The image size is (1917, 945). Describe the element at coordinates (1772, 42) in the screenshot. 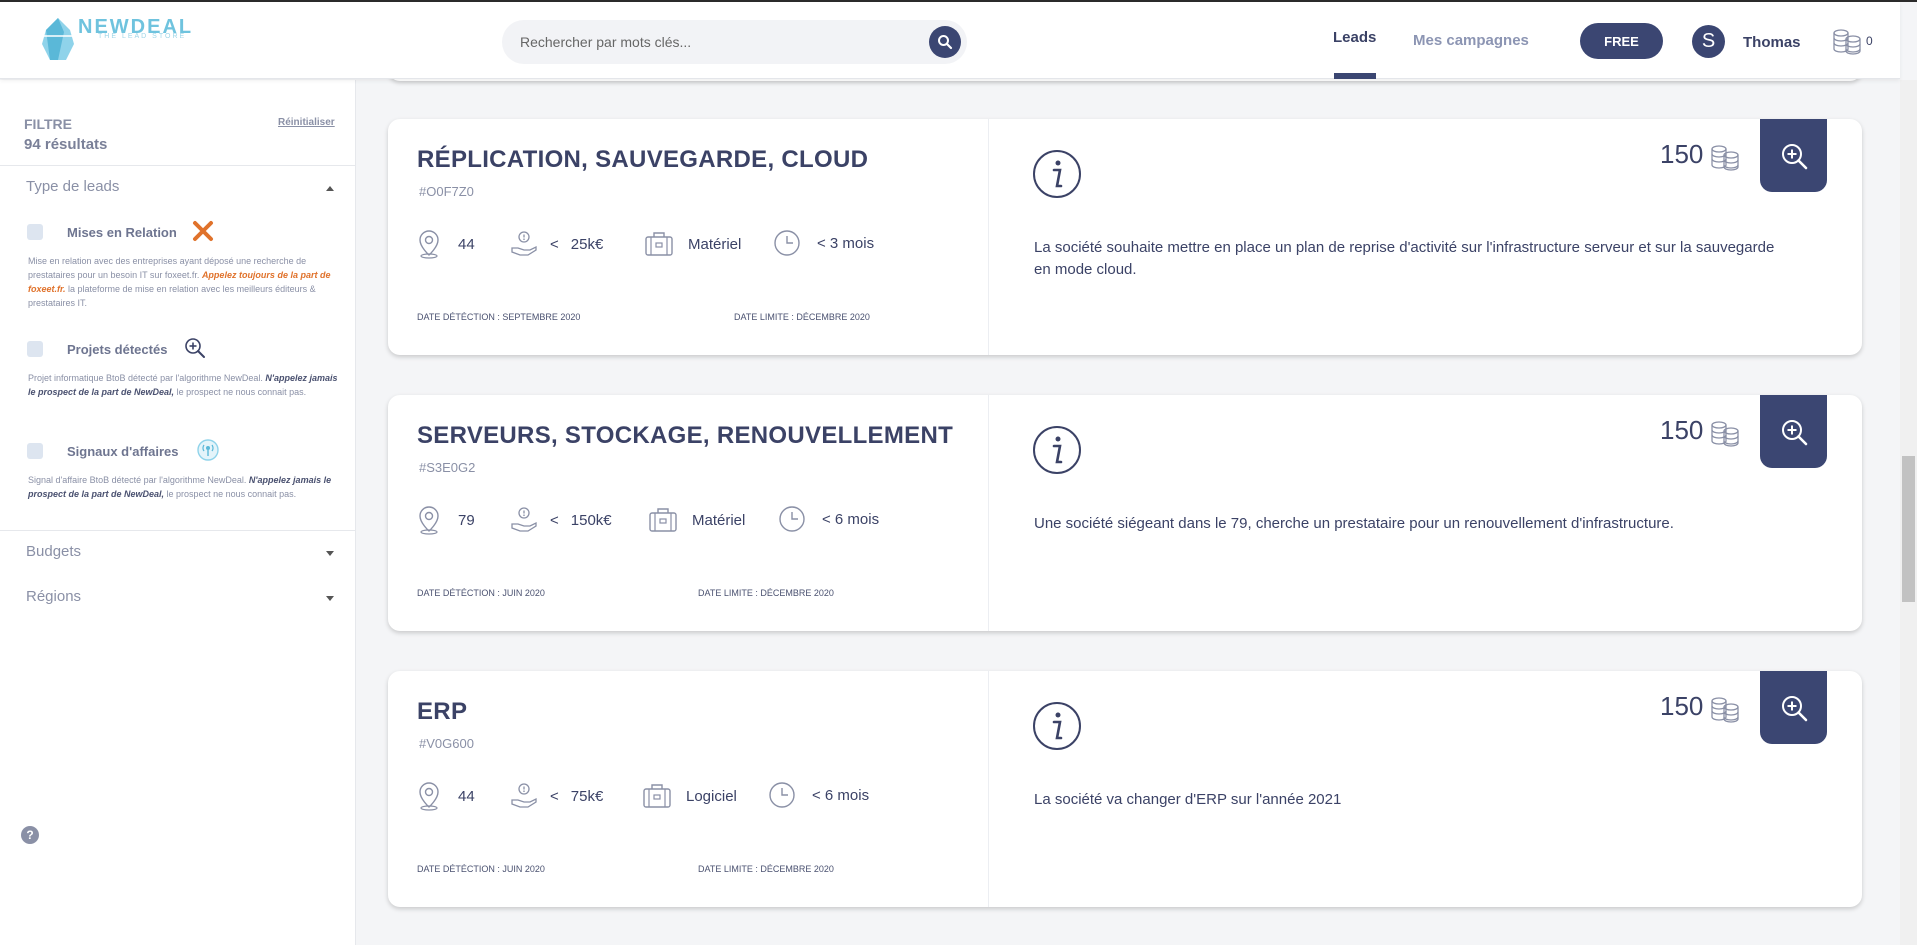

I see `user-name: Thomas` at that location.